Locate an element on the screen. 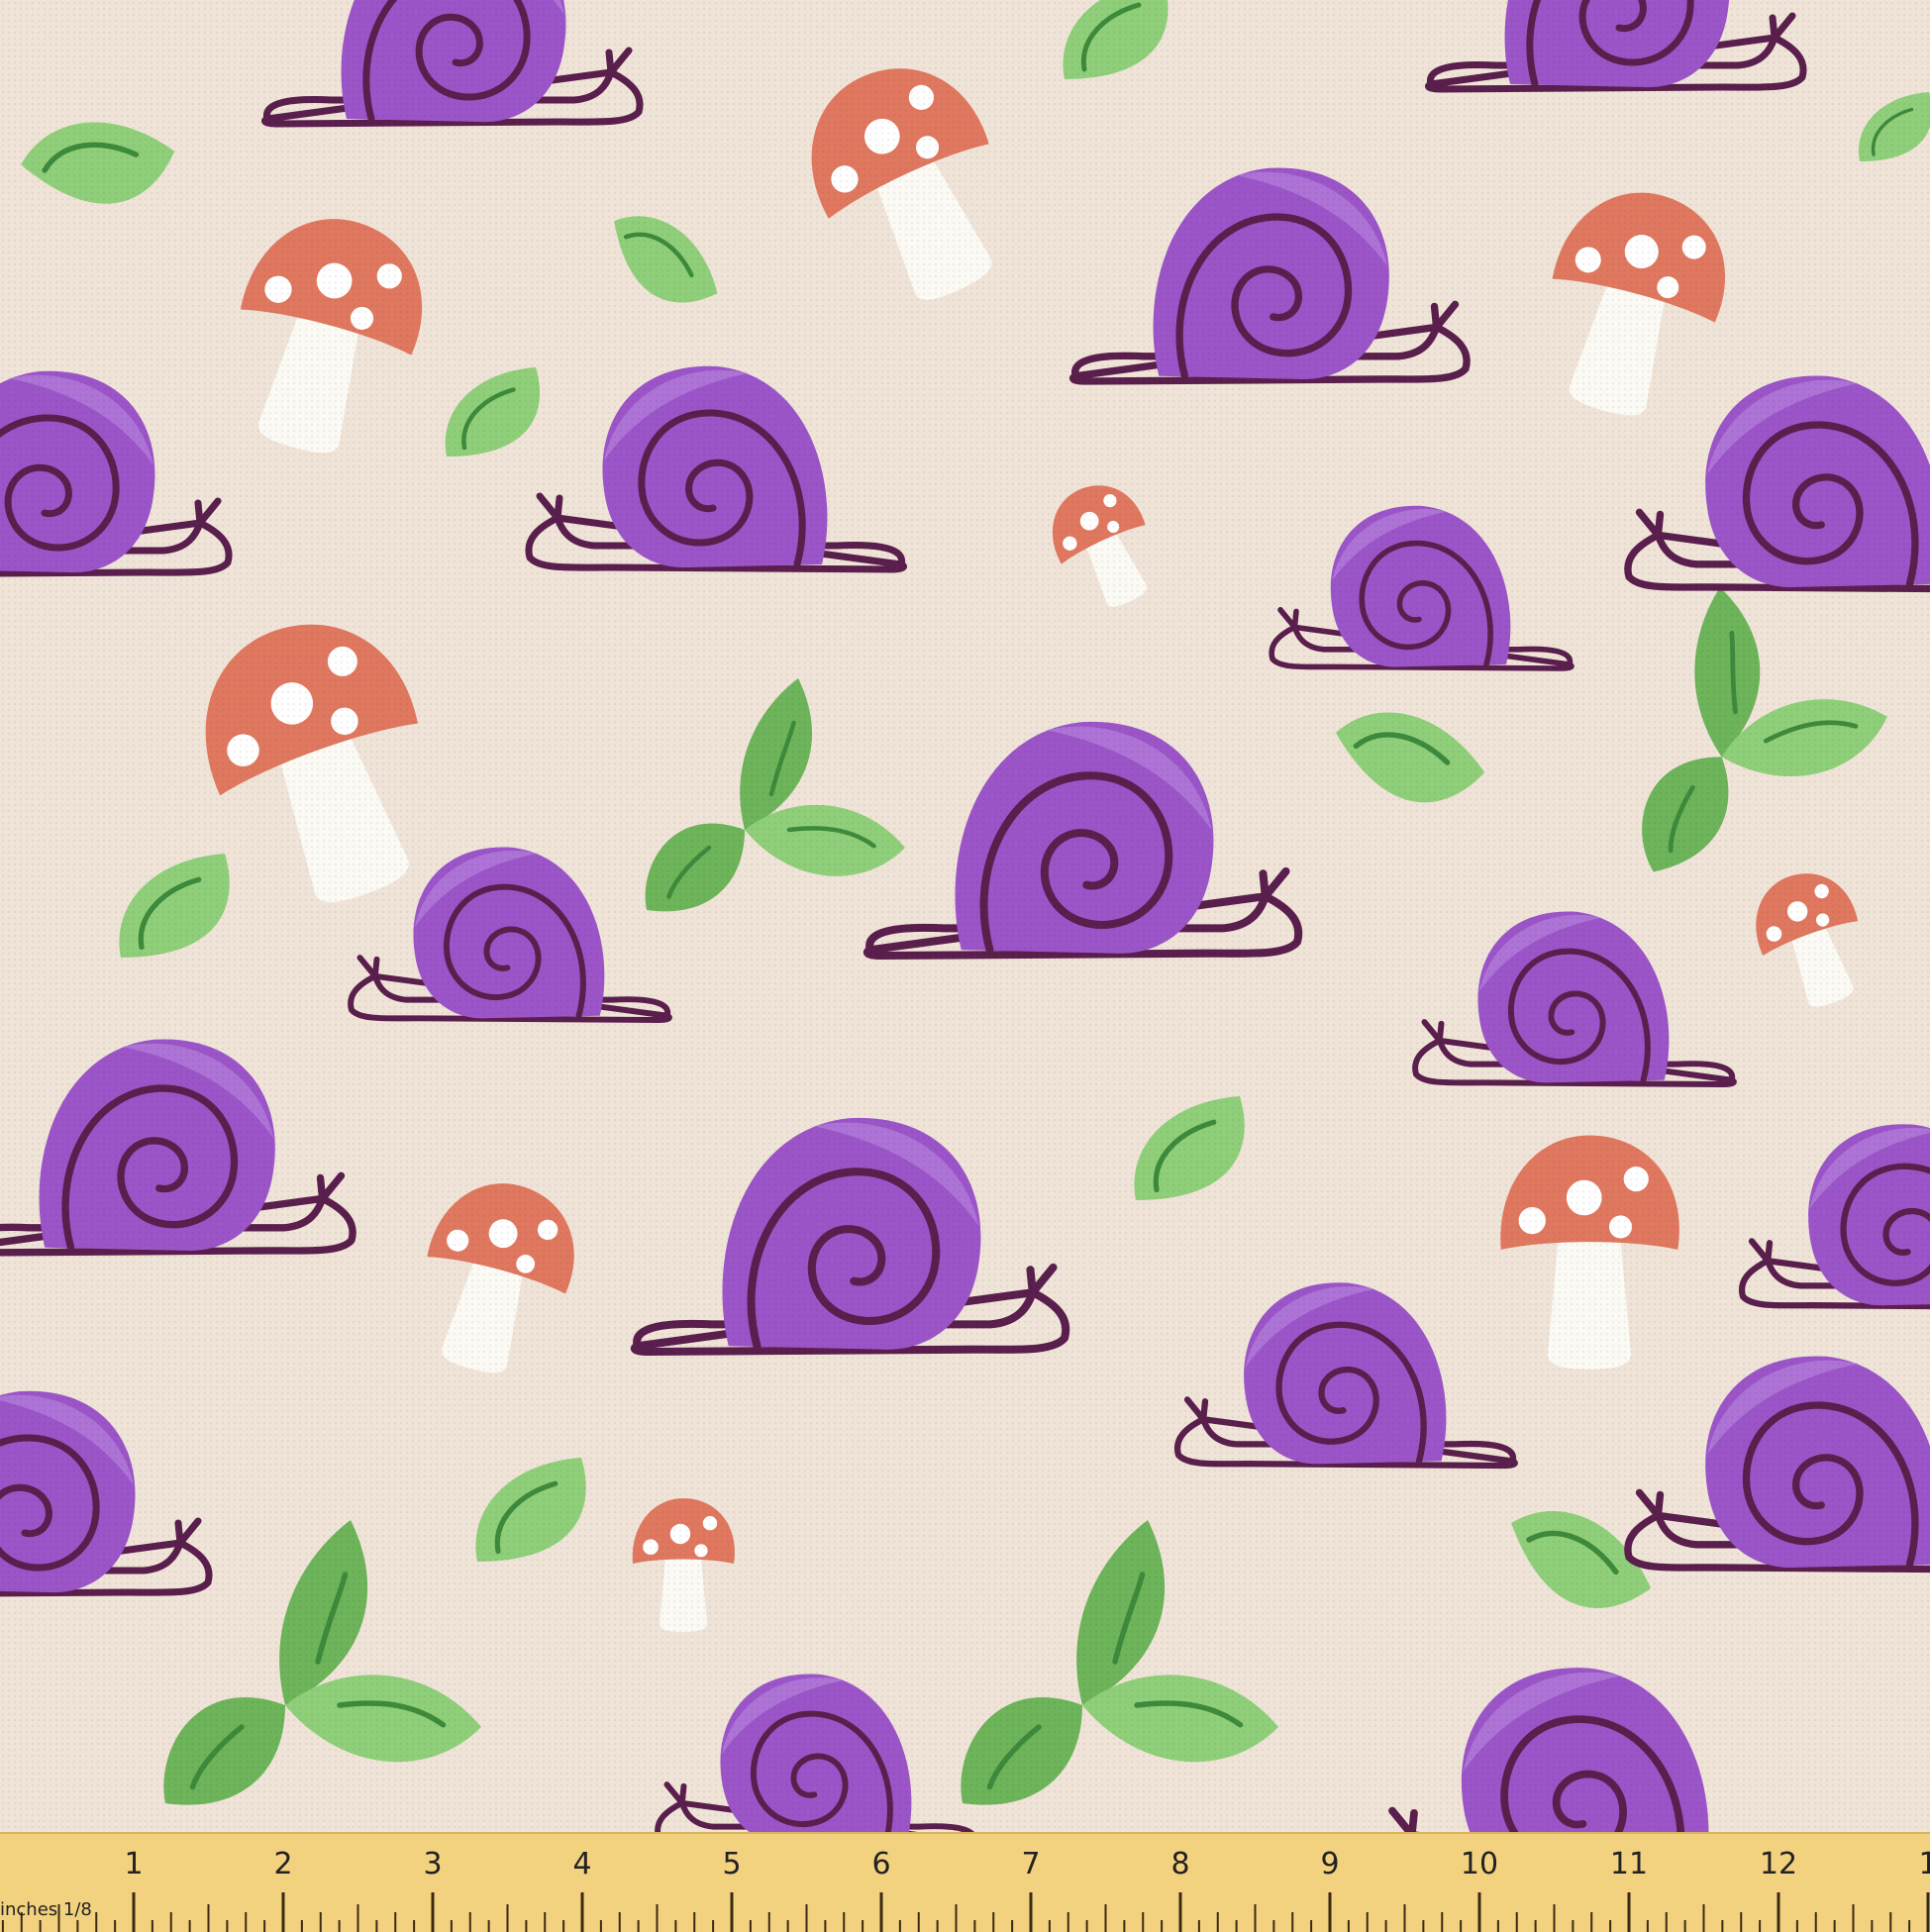 This screenshot has height=1932, width=1930. ruler-number: 4 is located at coordinates (581, 1864).